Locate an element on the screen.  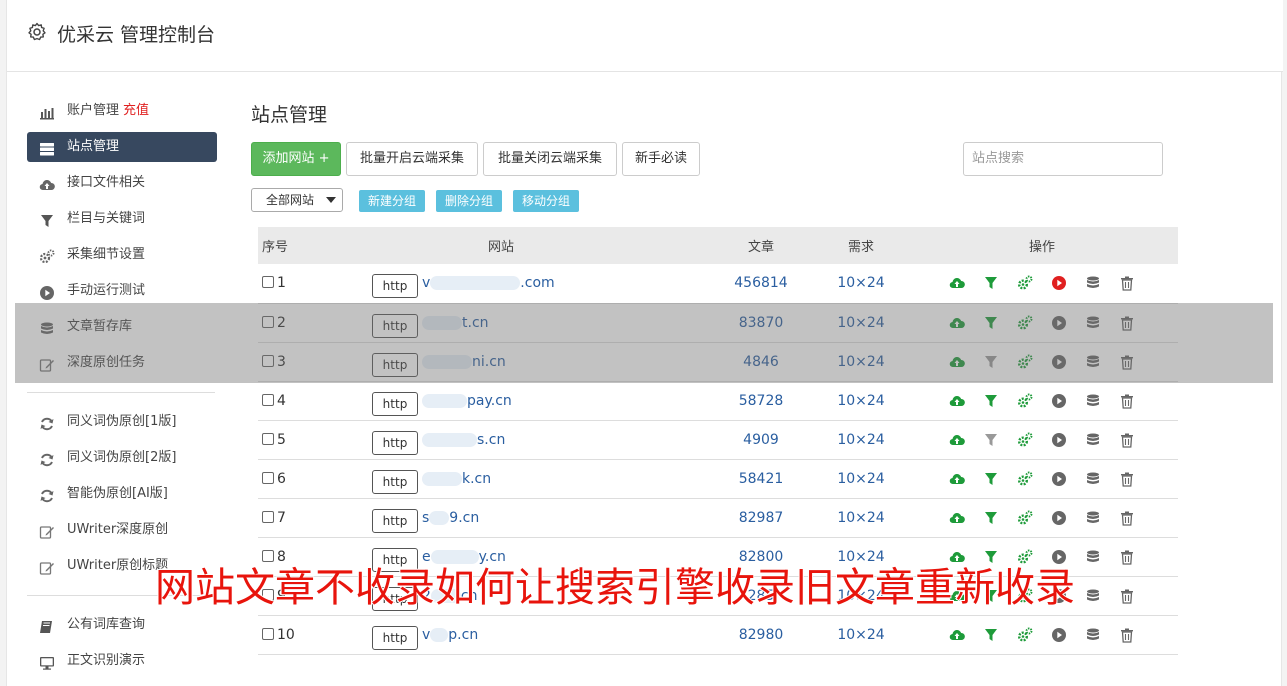
sidebar-item: 正文识别演示 is located at coordinates (122, 664).